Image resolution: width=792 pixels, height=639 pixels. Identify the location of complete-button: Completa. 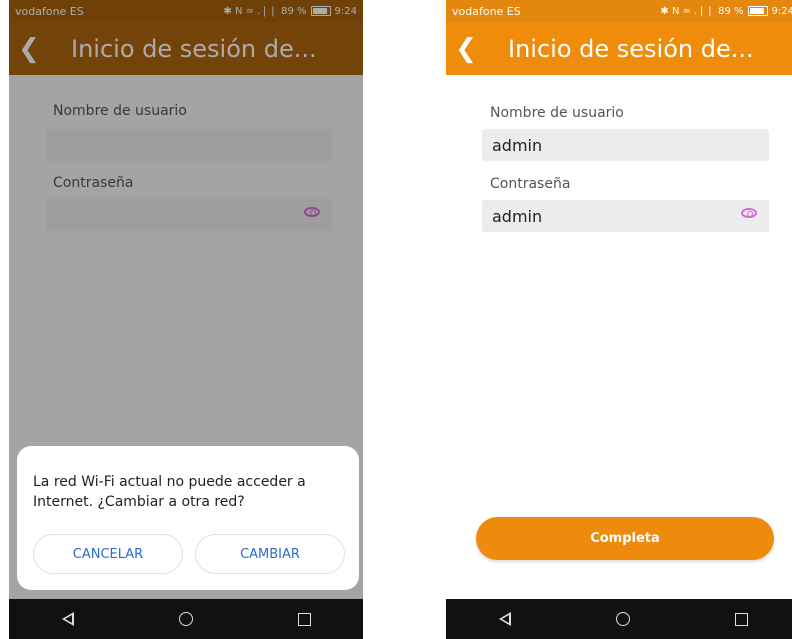
(625, 538).